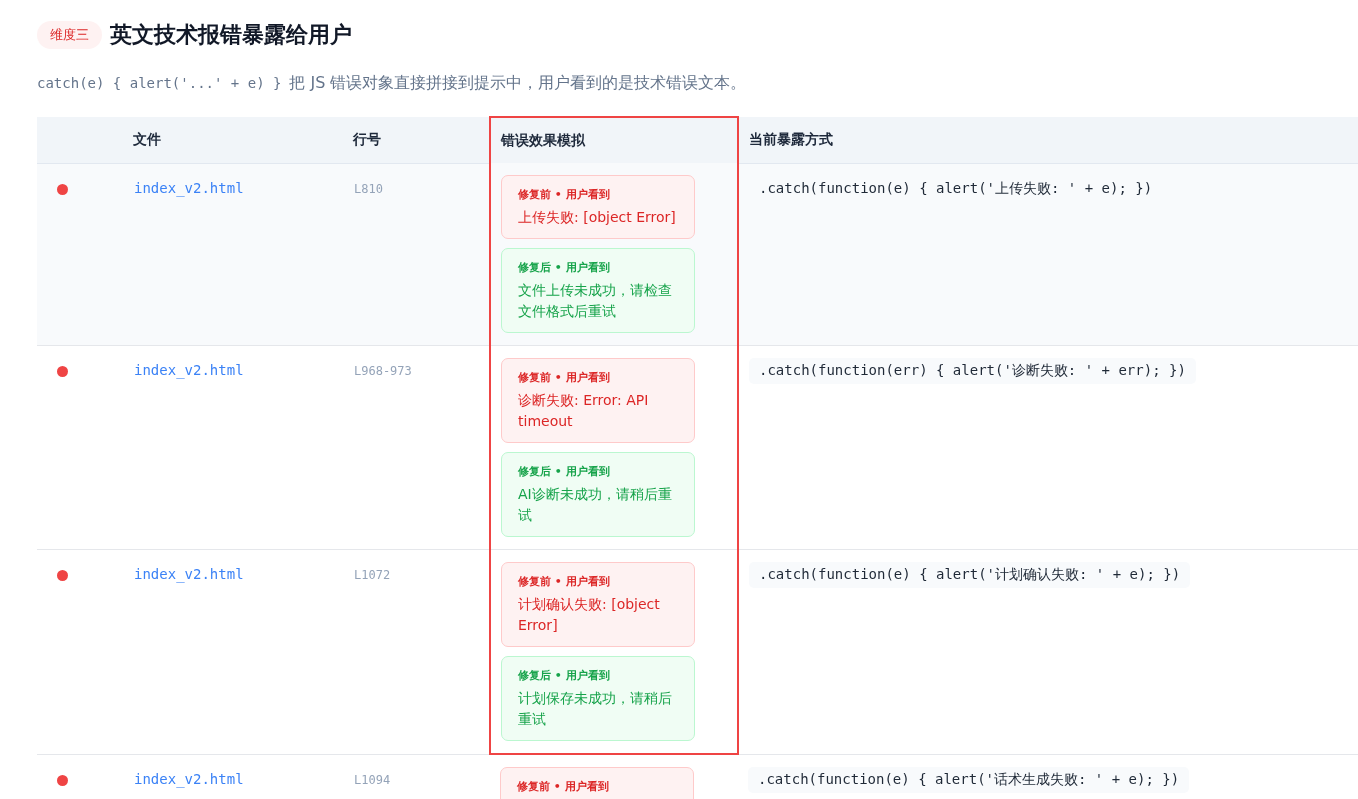  I want to click on line-number: L810, so click(368, 188).